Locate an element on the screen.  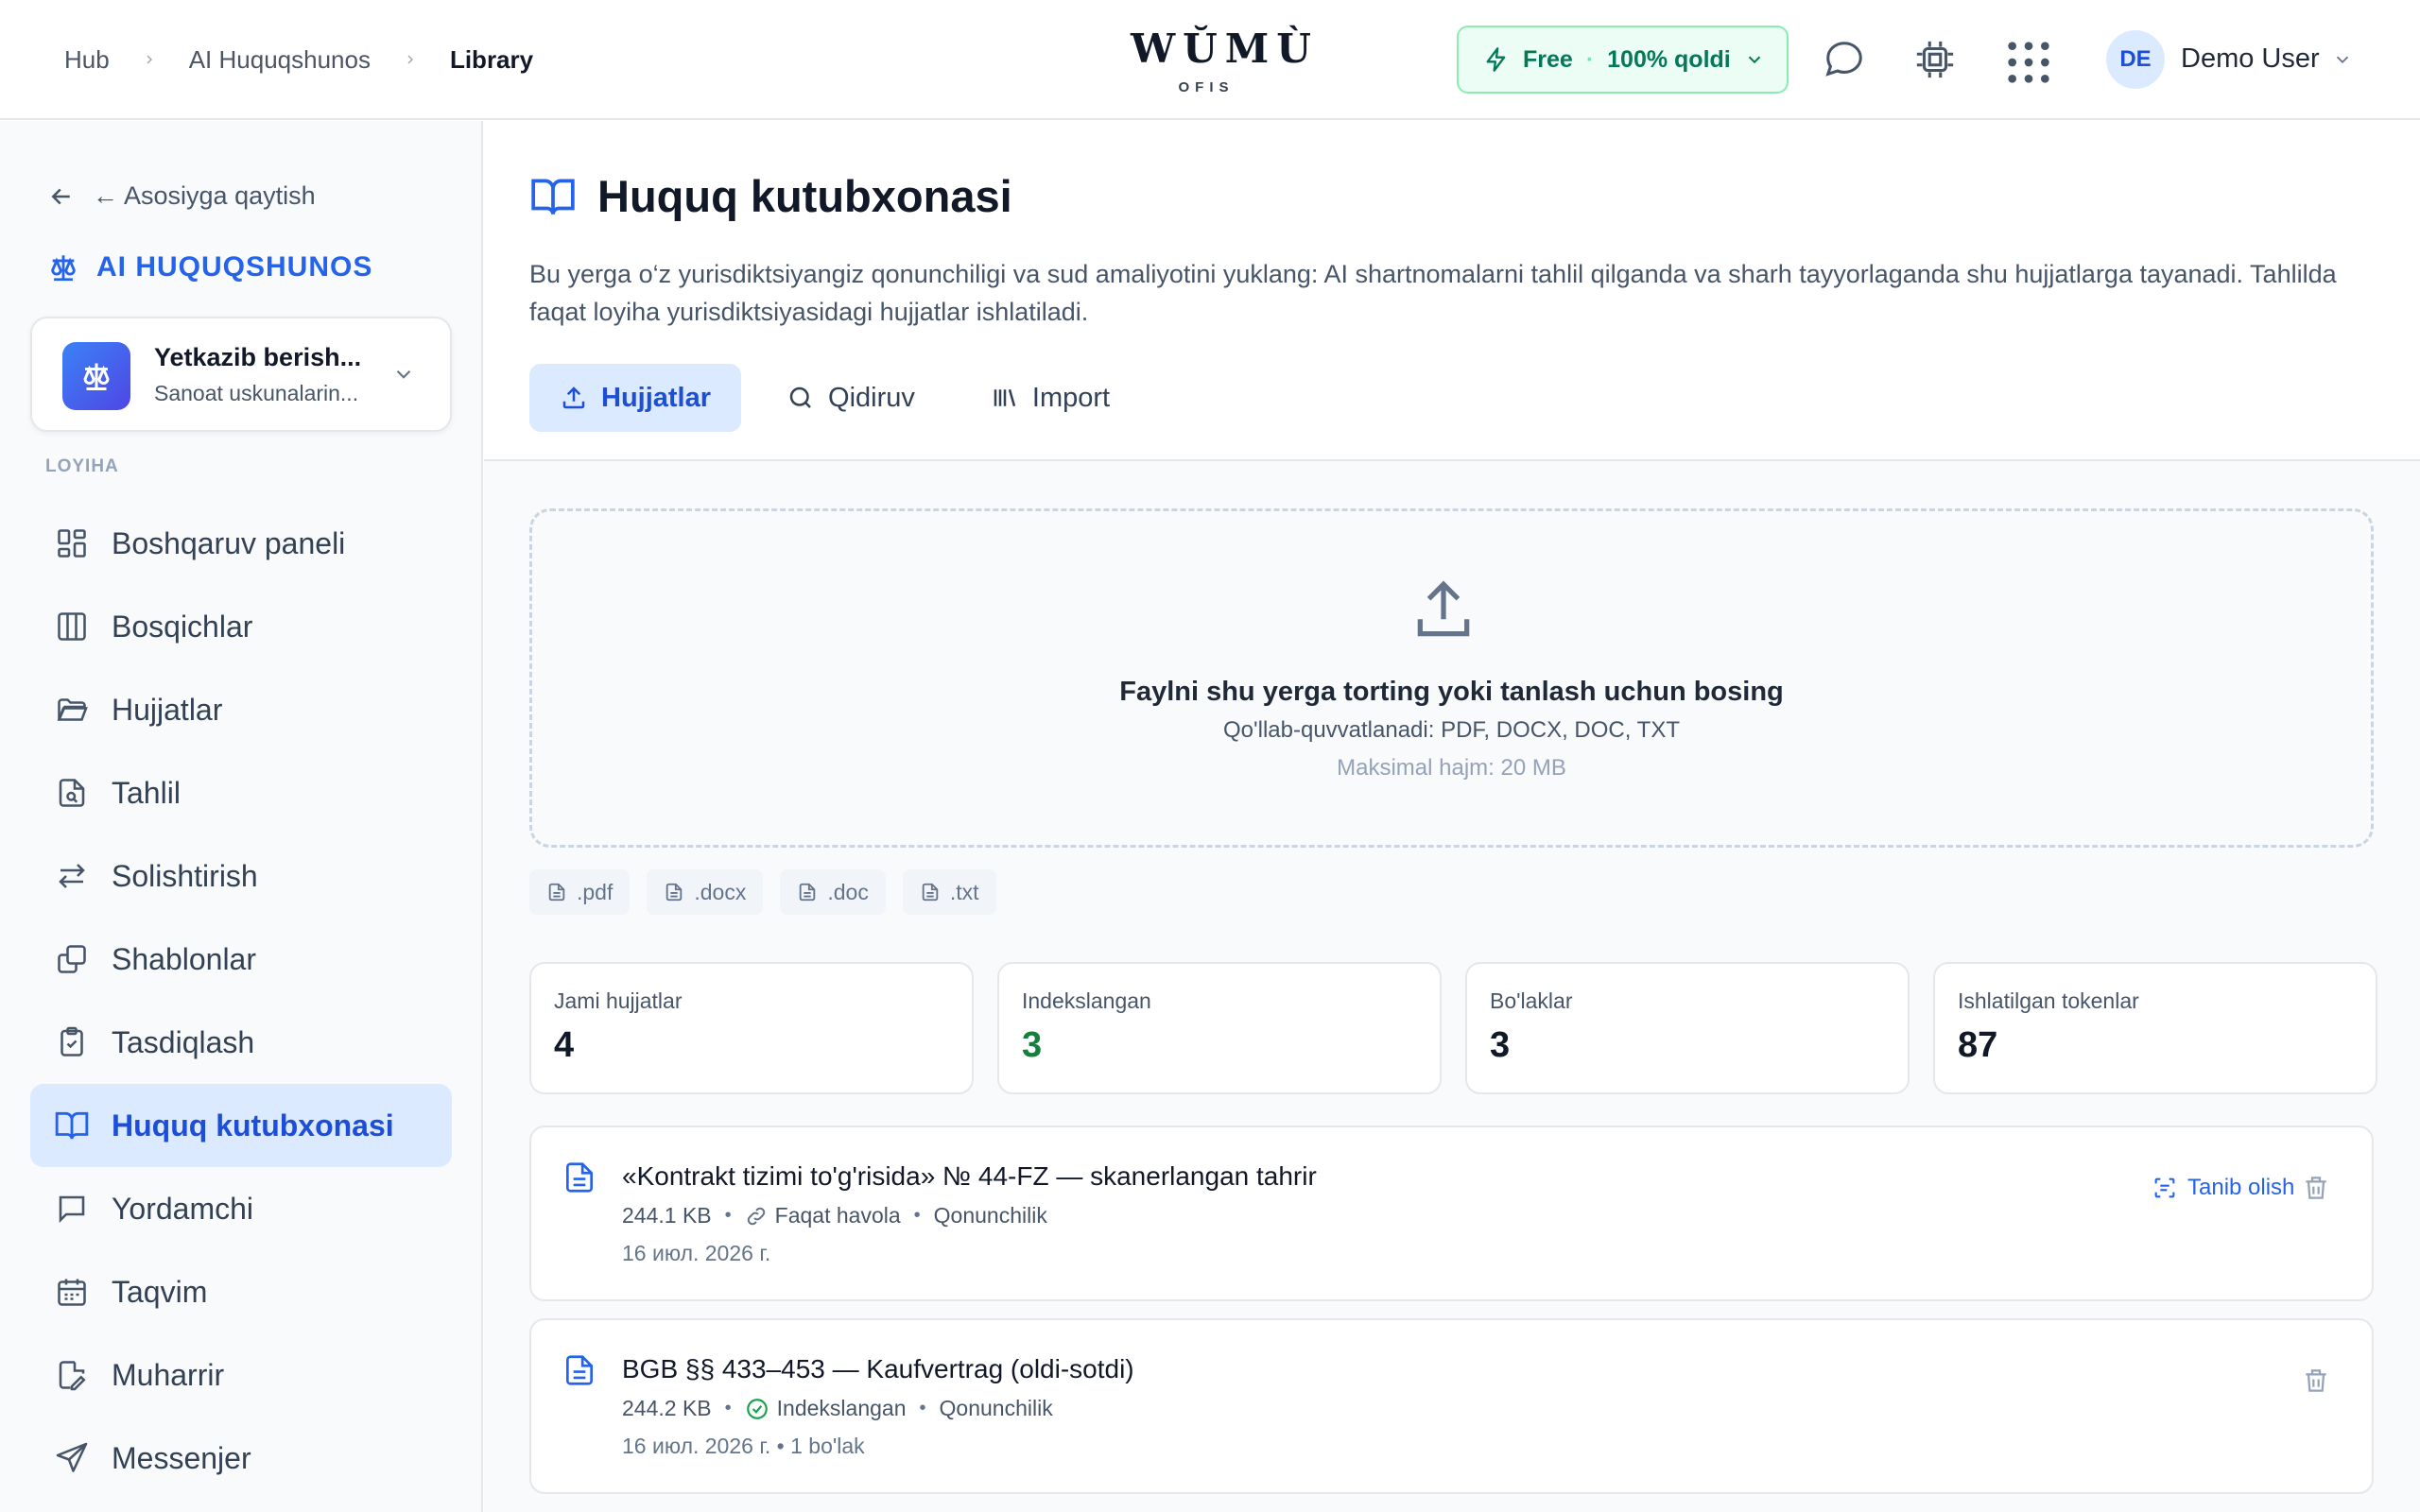
tab-import: Import is located at coordinates (1050, 398).